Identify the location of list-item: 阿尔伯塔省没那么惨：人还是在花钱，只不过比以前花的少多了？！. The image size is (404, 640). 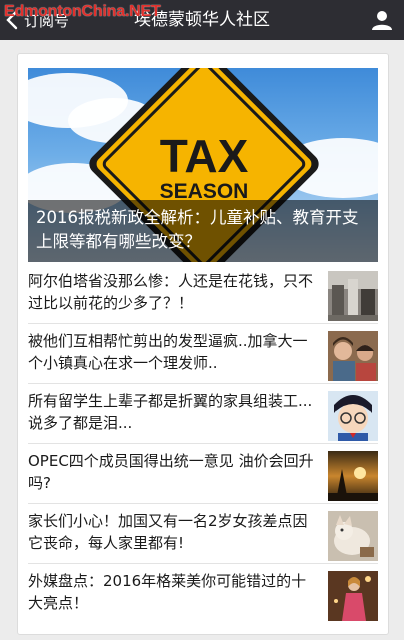
(203, 294).